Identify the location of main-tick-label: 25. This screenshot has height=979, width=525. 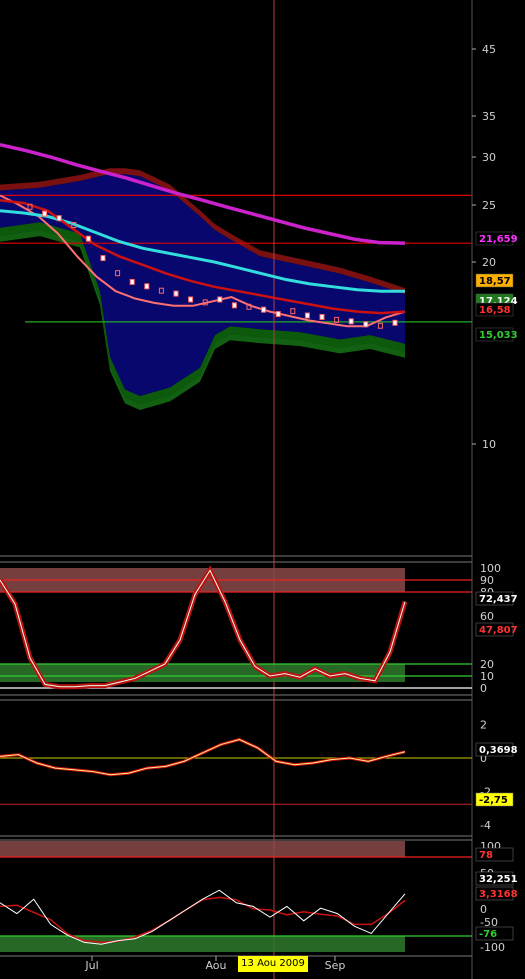
(489, 205).